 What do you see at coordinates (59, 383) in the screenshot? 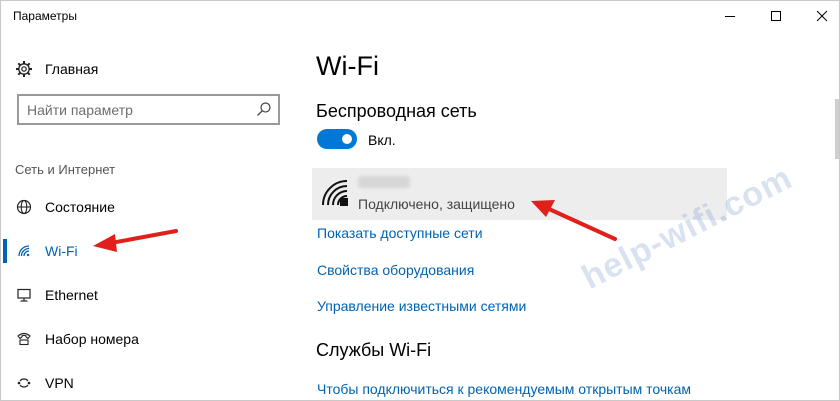
I see `sidebar-item-label: VPN` at bounding box center [59, 383].